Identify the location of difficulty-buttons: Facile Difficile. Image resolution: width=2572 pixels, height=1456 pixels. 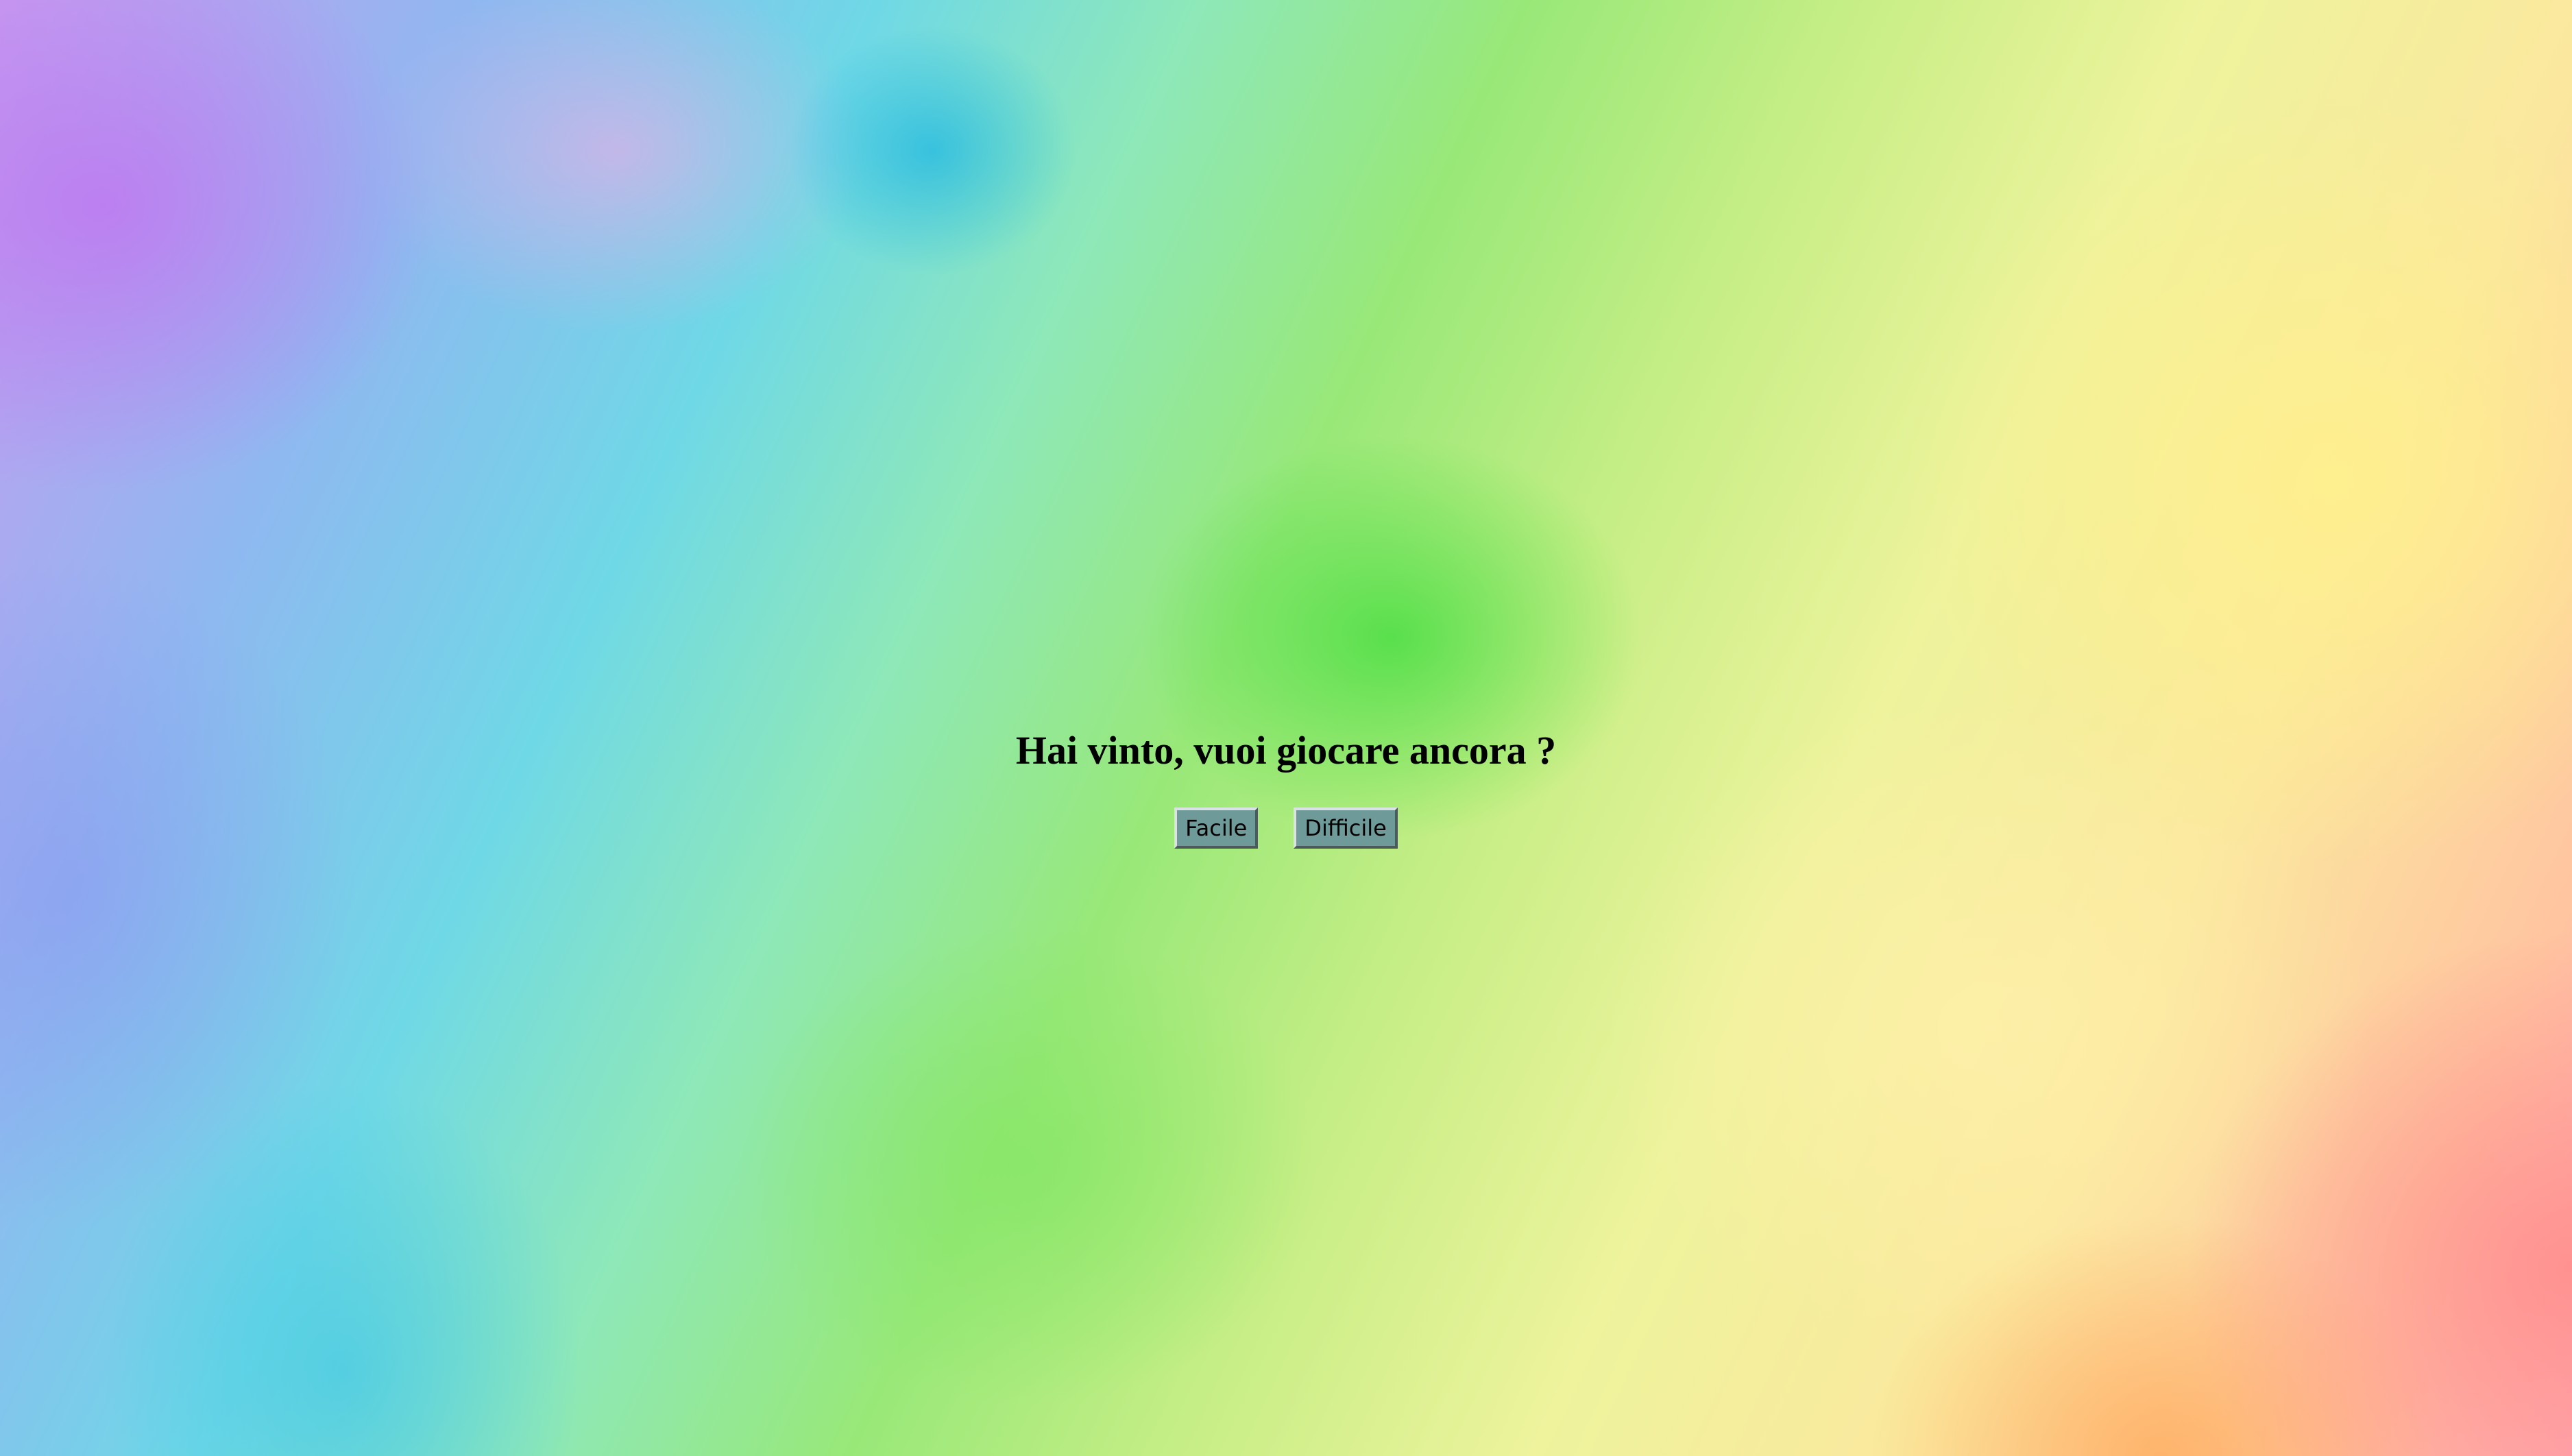
(1286, 829).